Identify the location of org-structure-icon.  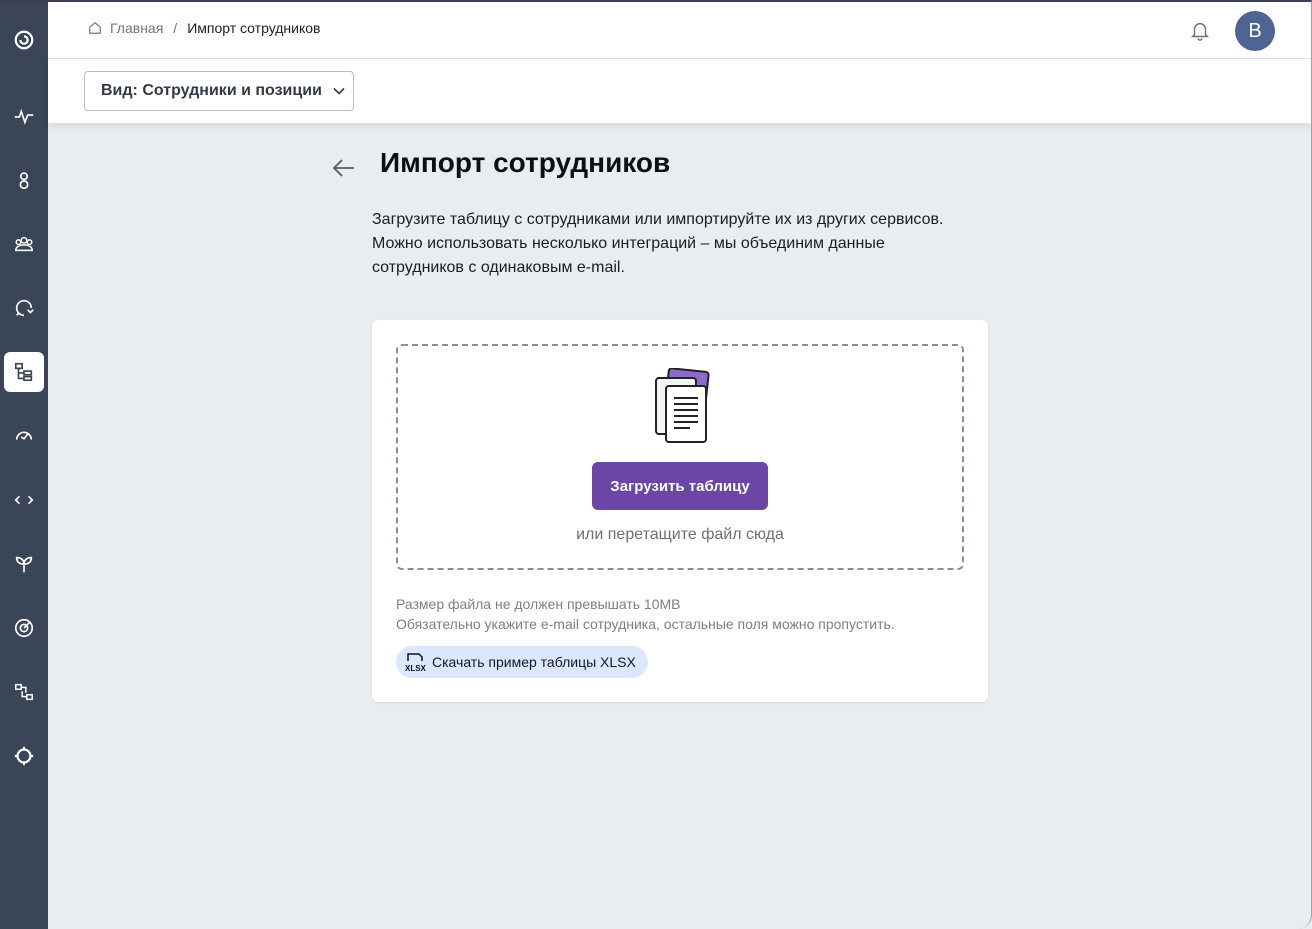
(24, 372).